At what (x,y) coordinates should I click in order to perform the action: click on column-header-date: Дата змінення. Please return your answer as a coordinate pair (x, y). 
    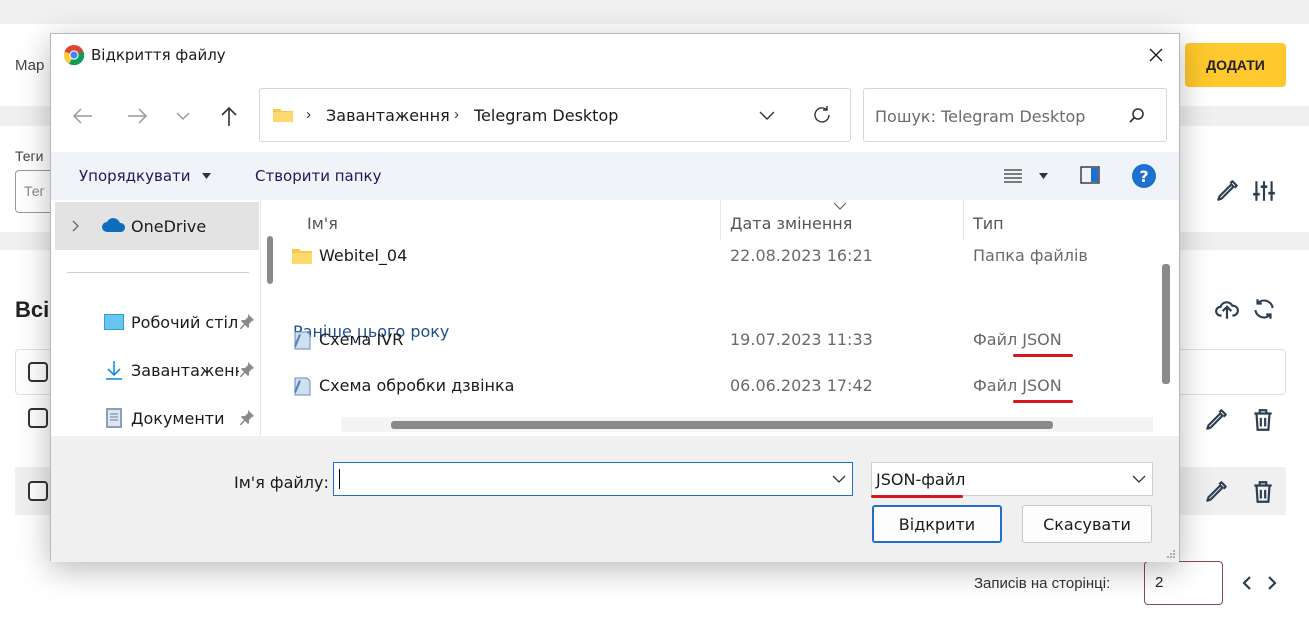
    Looking at the image, I should click on (791, 223).